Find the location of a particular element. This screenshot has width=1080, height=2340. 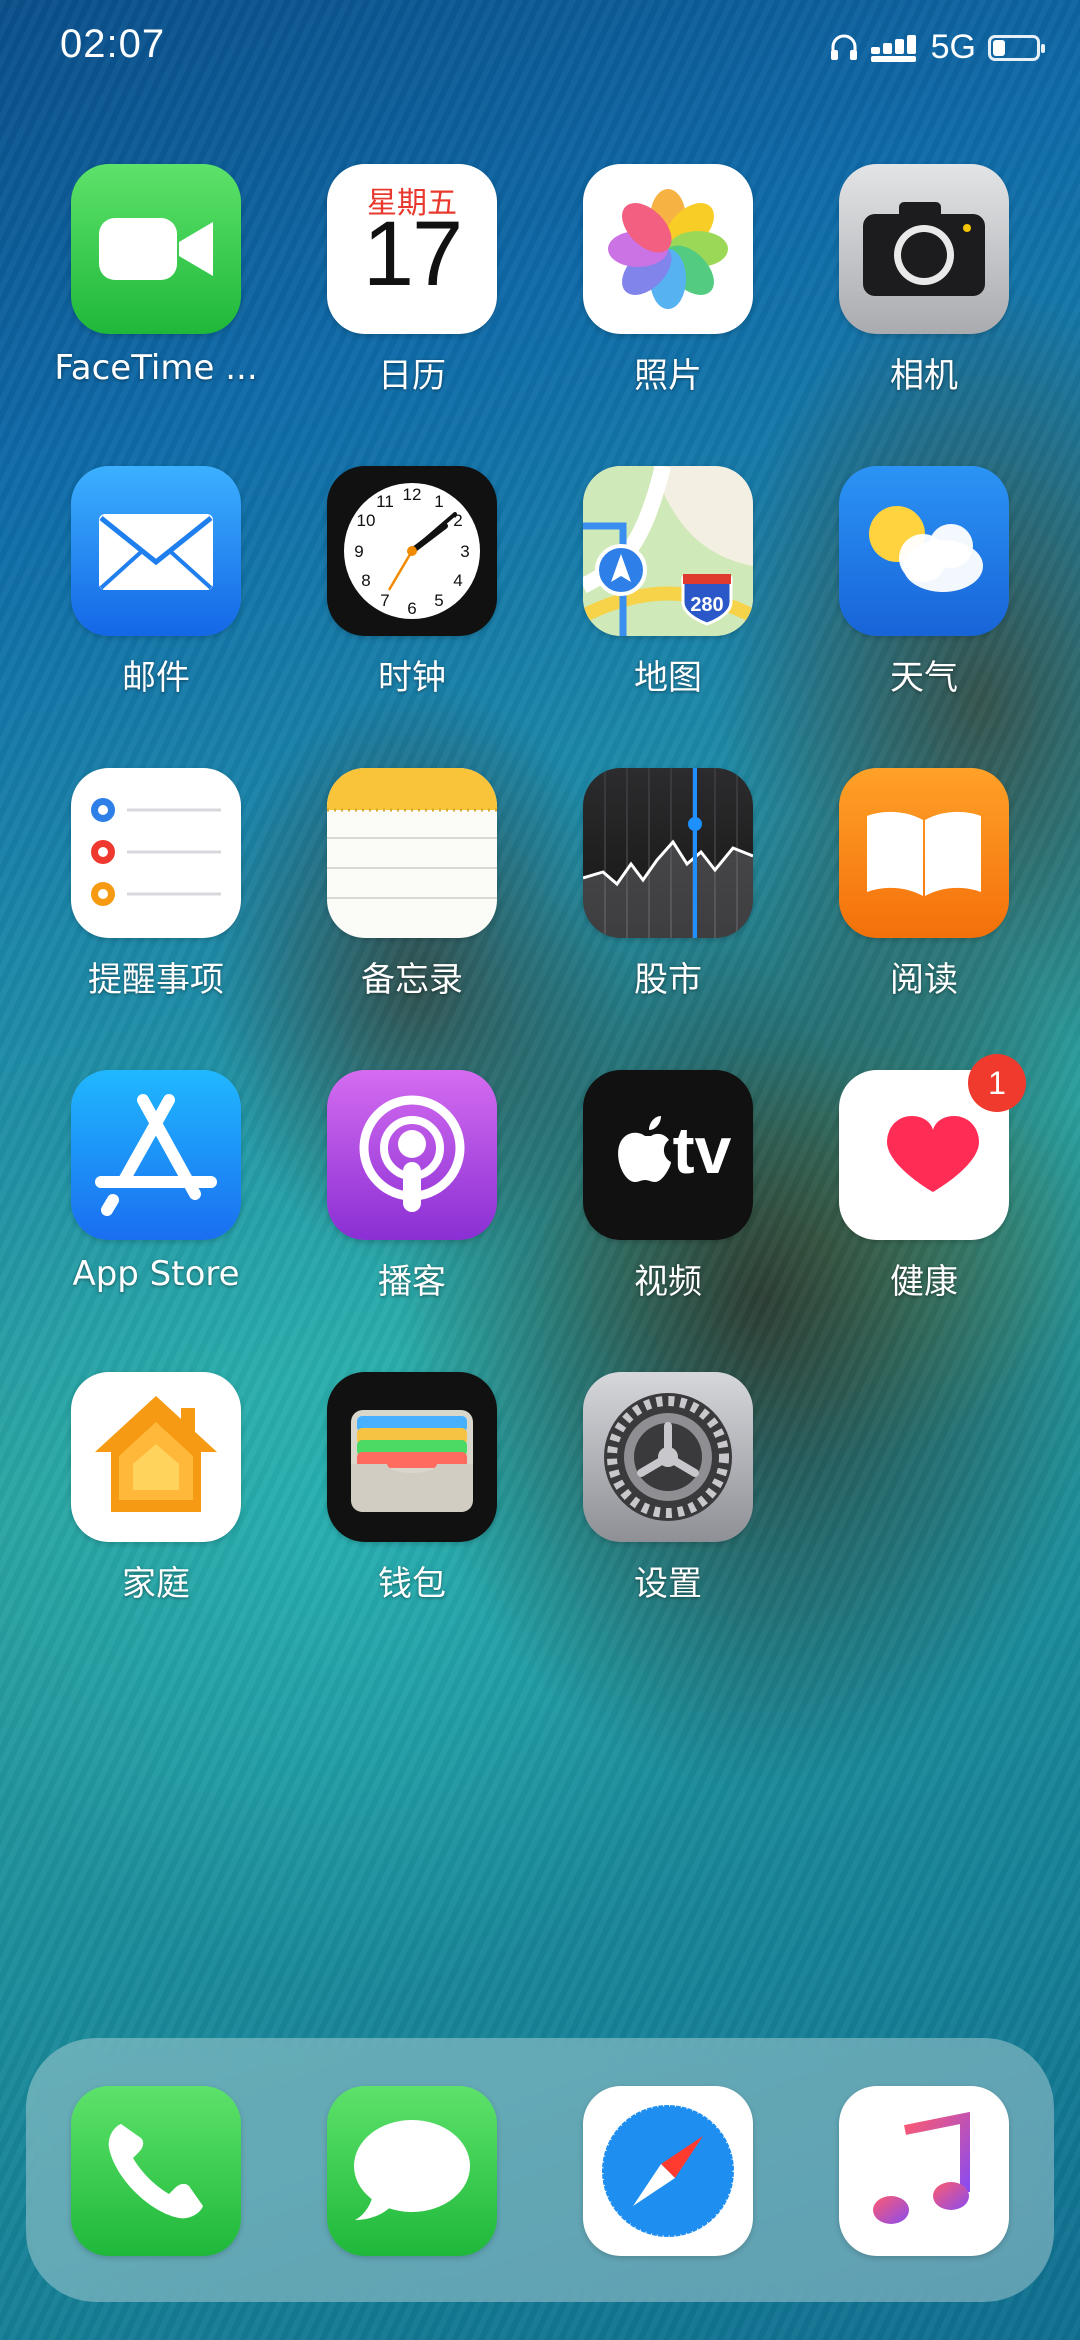

app-label: 地图 is located at coordinates (668, 678).